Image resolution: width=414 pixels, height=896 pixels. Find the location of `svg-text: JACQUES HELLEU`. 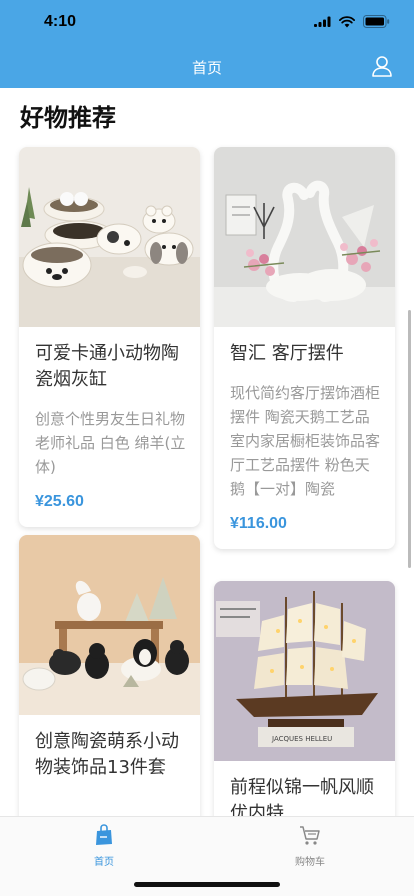

svg-text: JACQUES HELLEU is located at coordinates (301, 739).